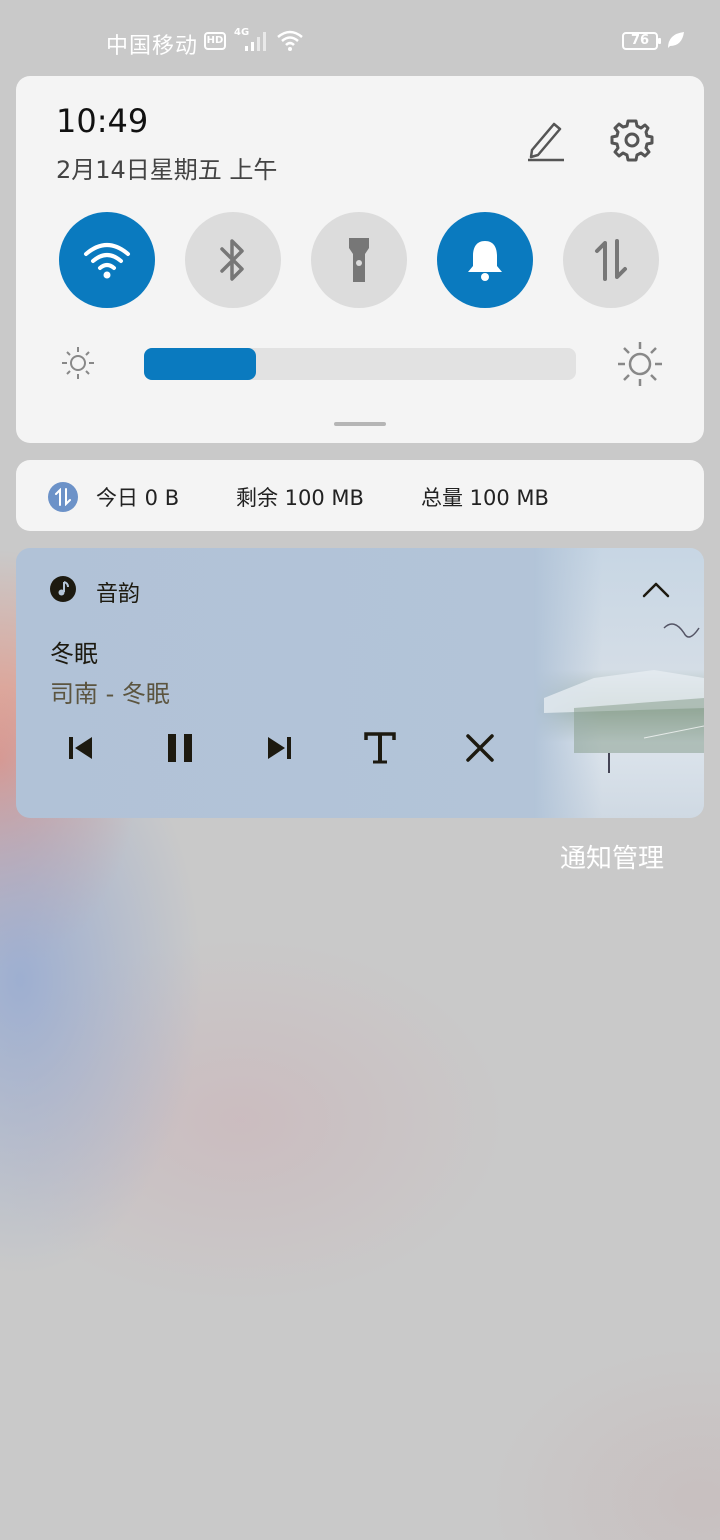 This screenshot has width=720, height=1540. Describe the element at coordinates (63, 589) in the screenshot. I see `music-note-icon` at that location.